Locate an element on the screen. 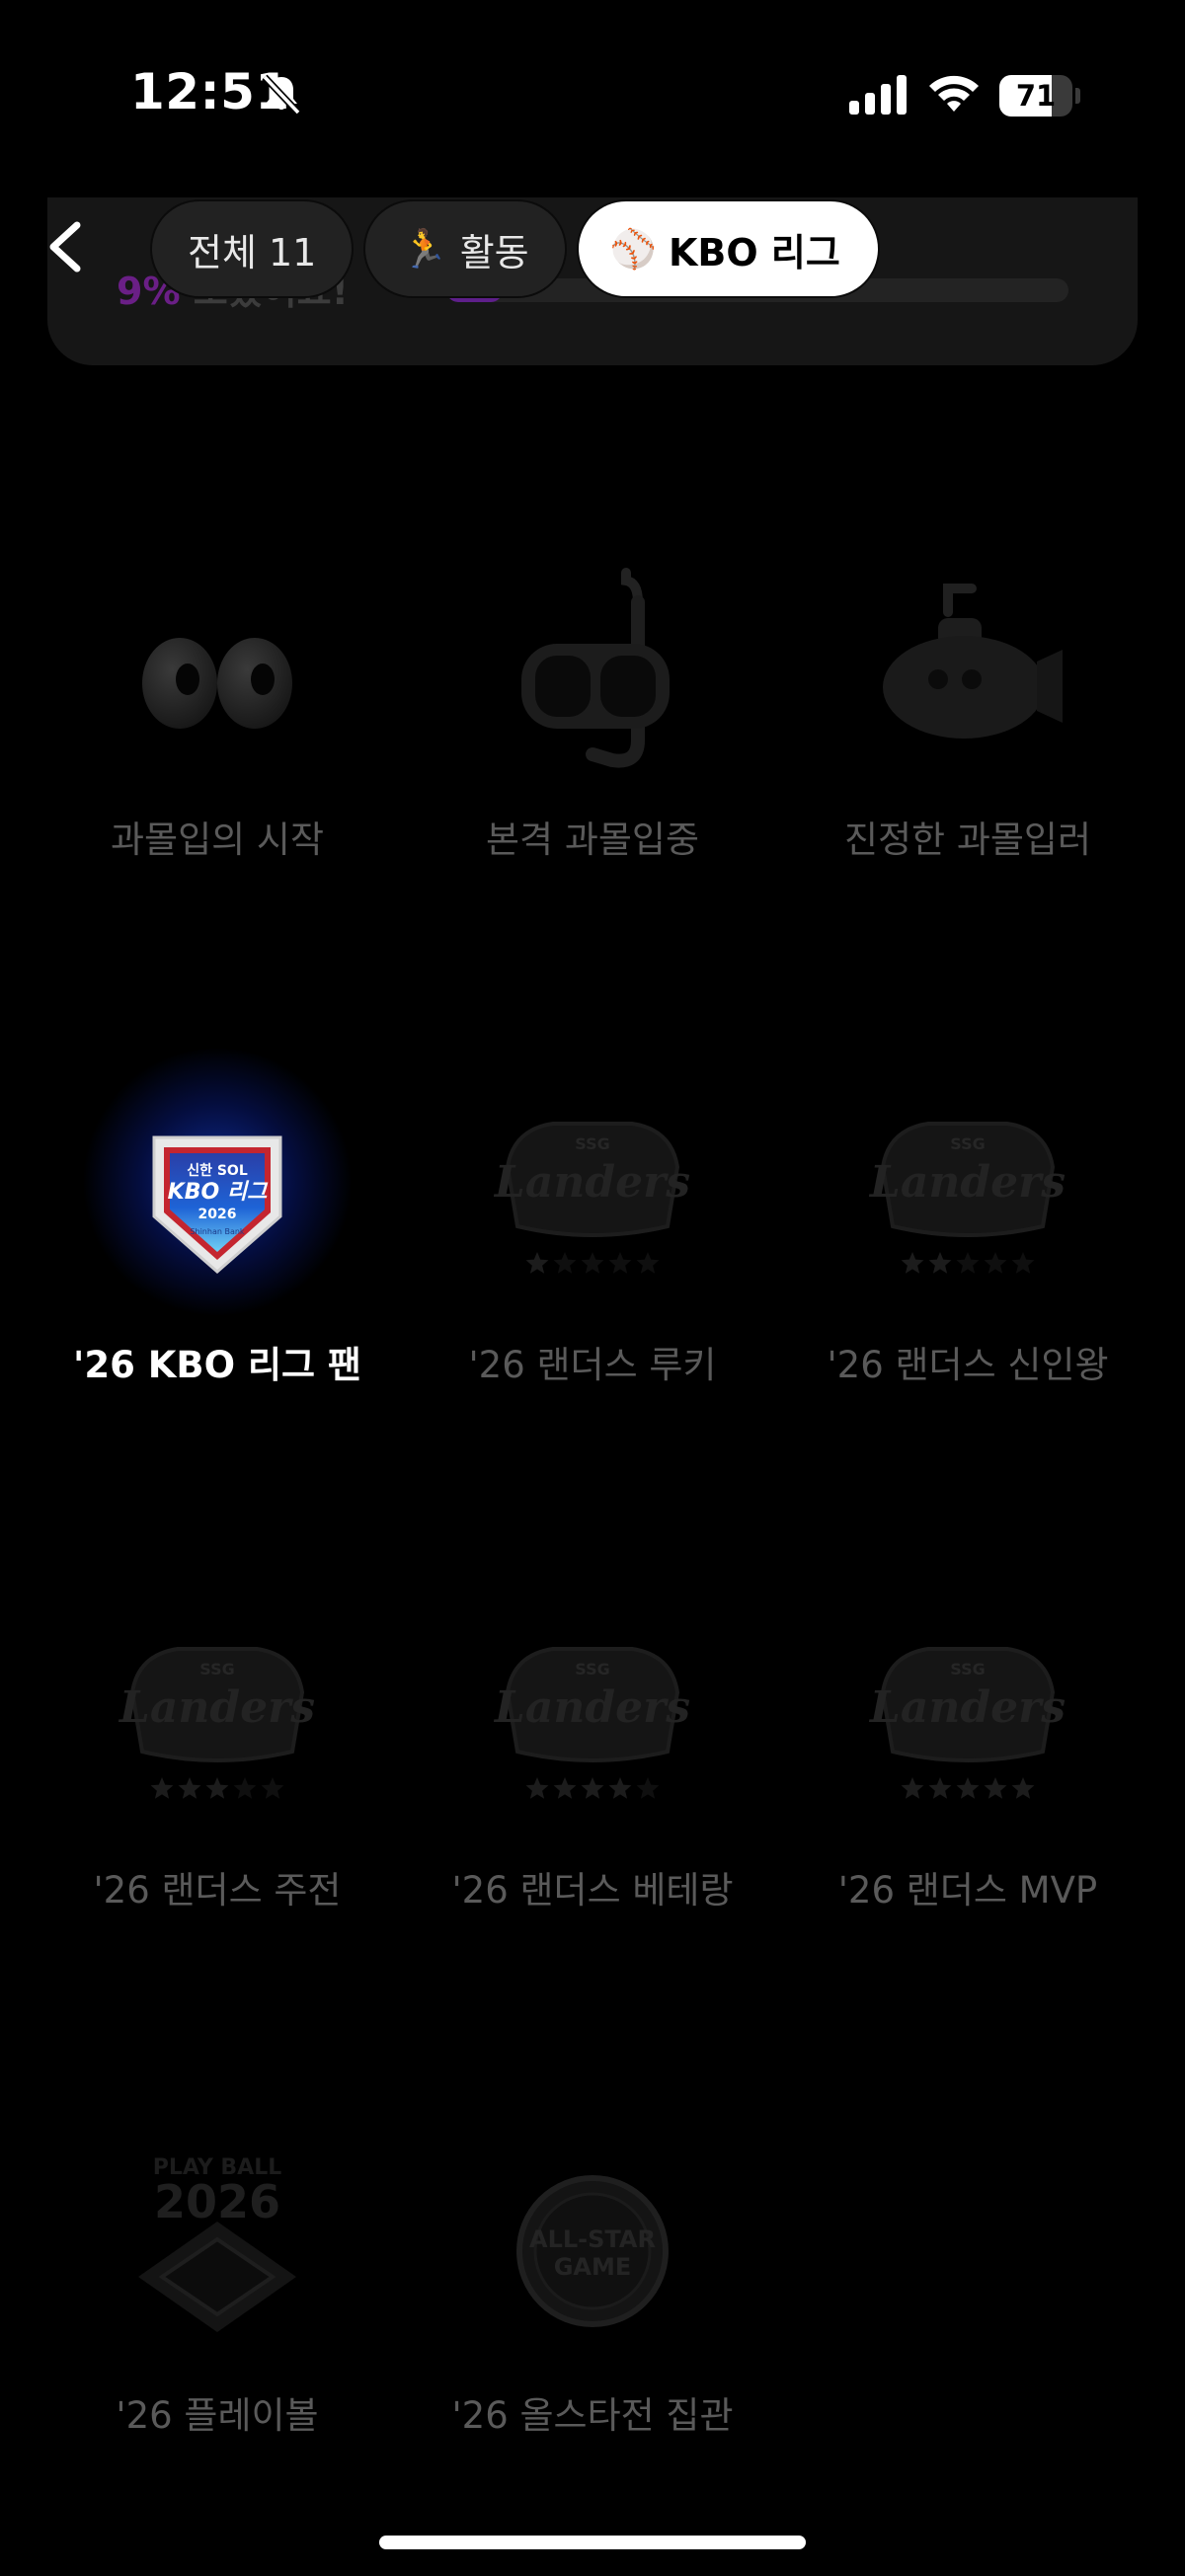 The height and width of the screenshot is (2576, 1185). kbo-league-badge-icon: 신한 SOL KBO 리그 2026 Shinhan Bank is located at coordinates (217, 1204).